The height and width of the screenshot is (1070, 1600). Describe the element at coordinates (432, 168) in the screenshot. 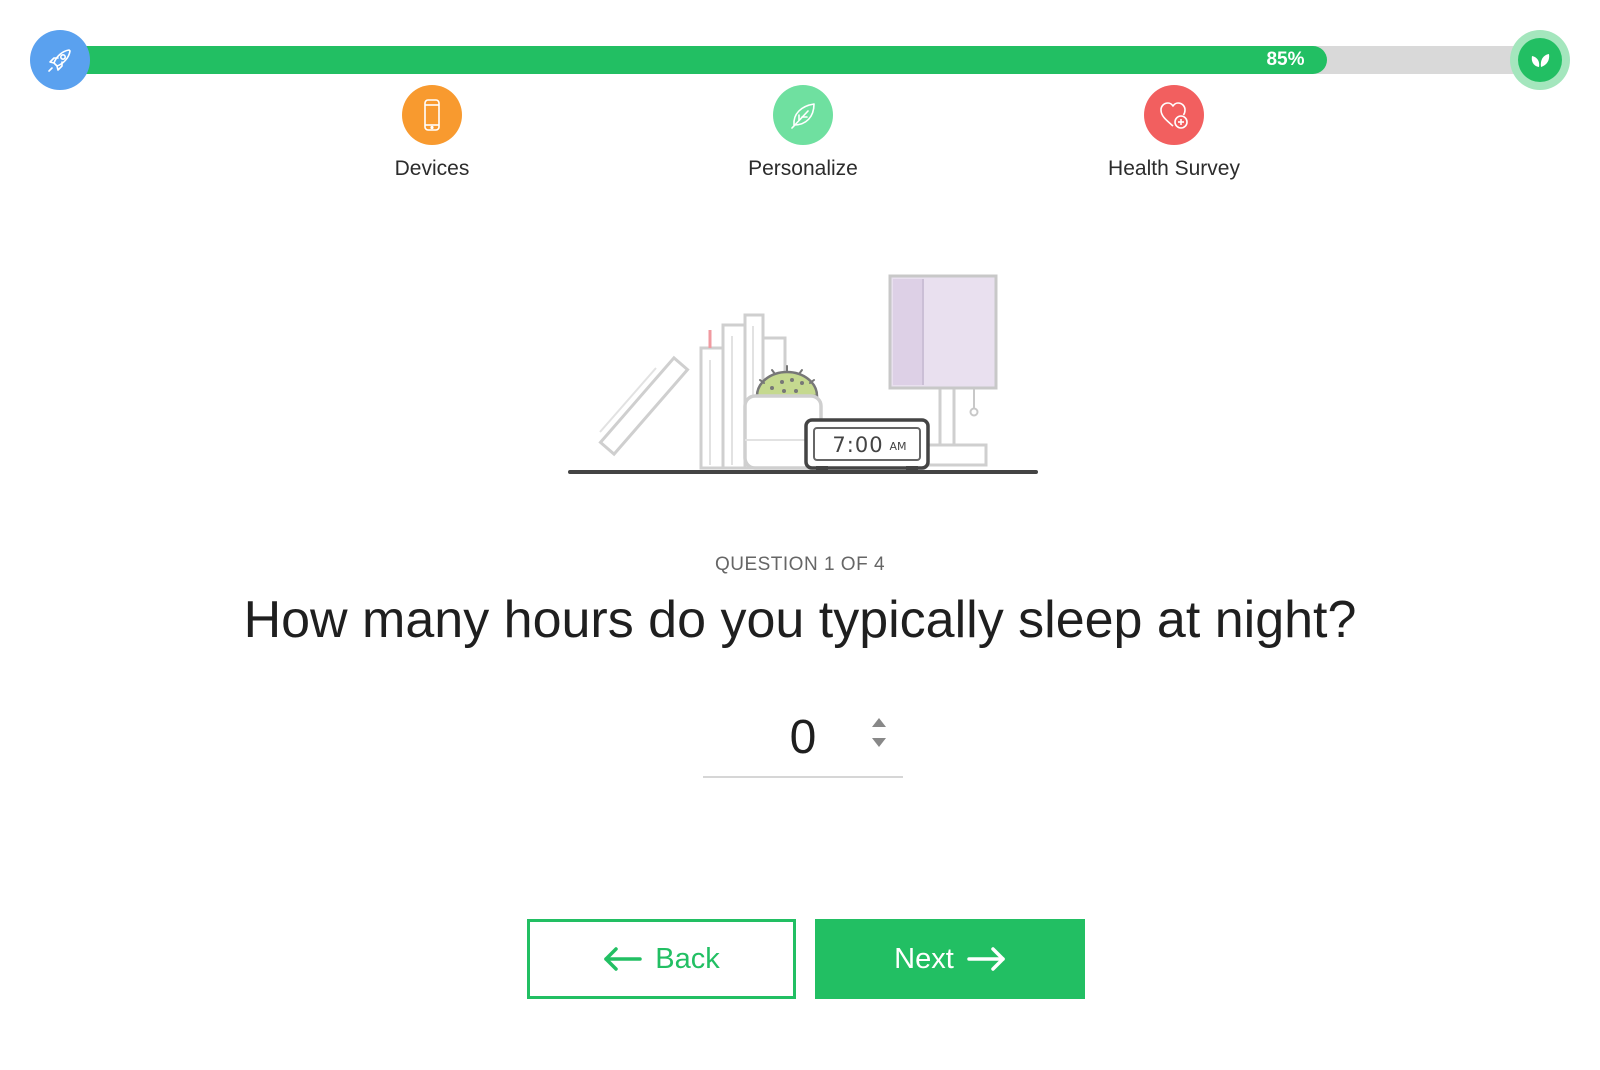

I see `step-label: Devices` at that location.